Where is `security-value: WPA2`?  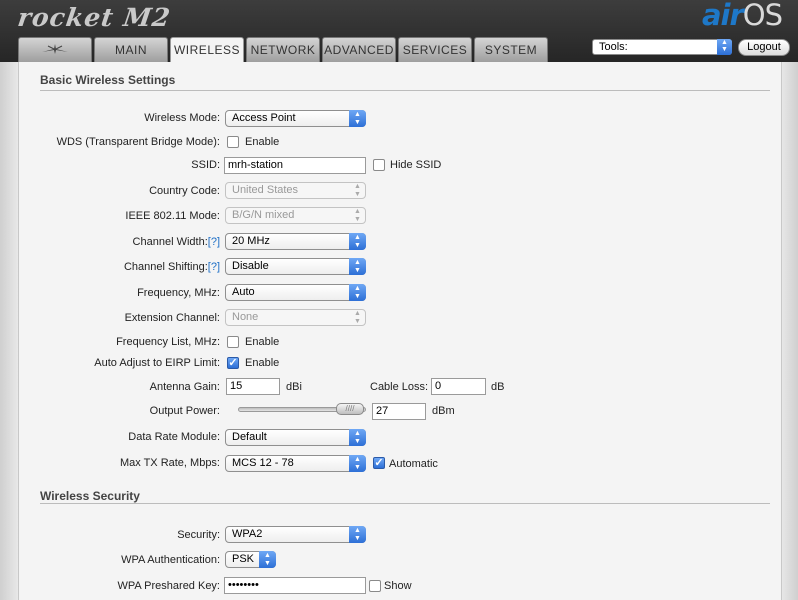
security-value: WPA2 is located at coordinates (247, 534).